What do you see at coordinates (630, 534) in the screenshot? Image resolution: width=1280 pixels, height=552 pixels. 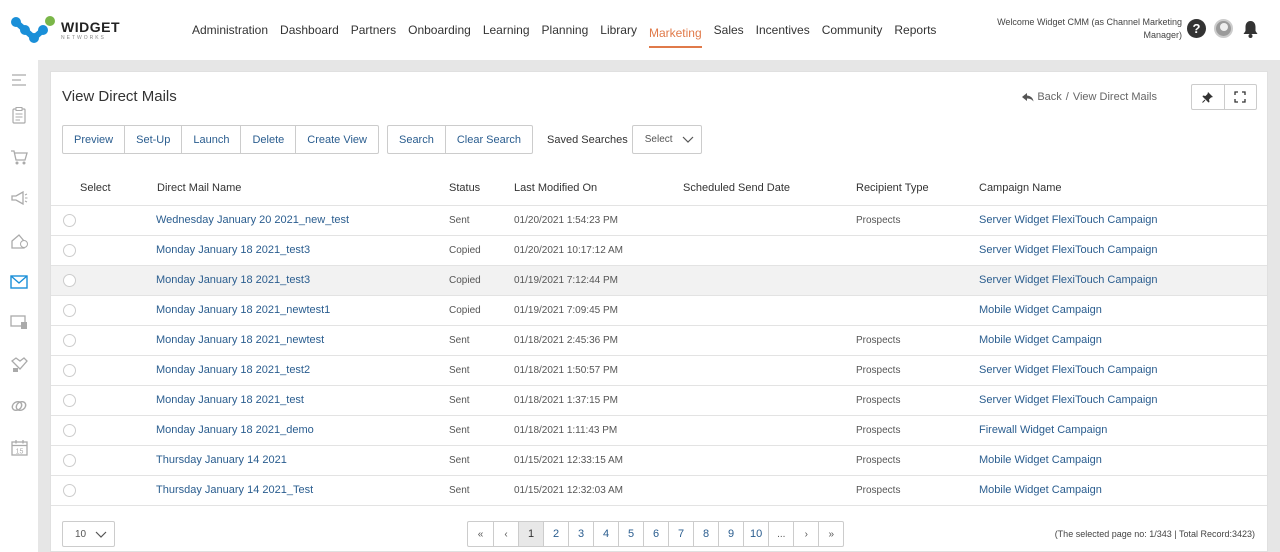 I see `page-button: 5` at bounding box center [630, 534].